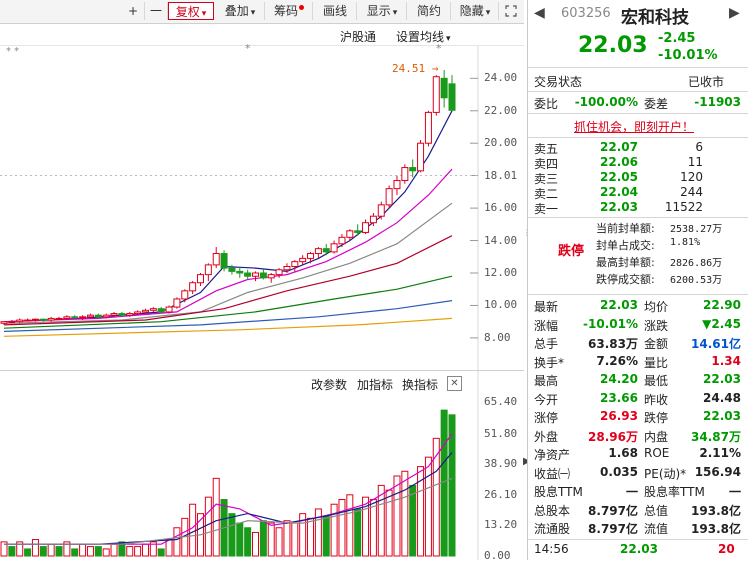  What do you see at coordinates (409, 68) in the screenshot?
I see `high-price-label: 24.51` at bounding box center [409, 68].